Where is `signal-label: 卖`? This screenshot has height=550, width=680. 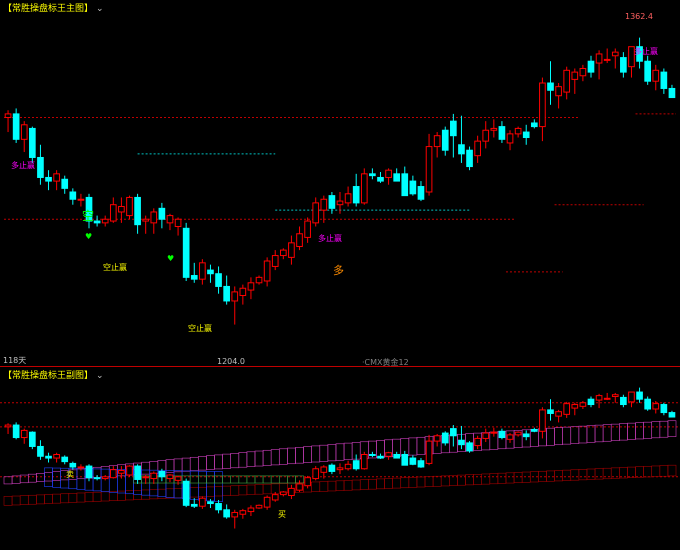 signal-label: 卖 is located at coordinates (70, 474).